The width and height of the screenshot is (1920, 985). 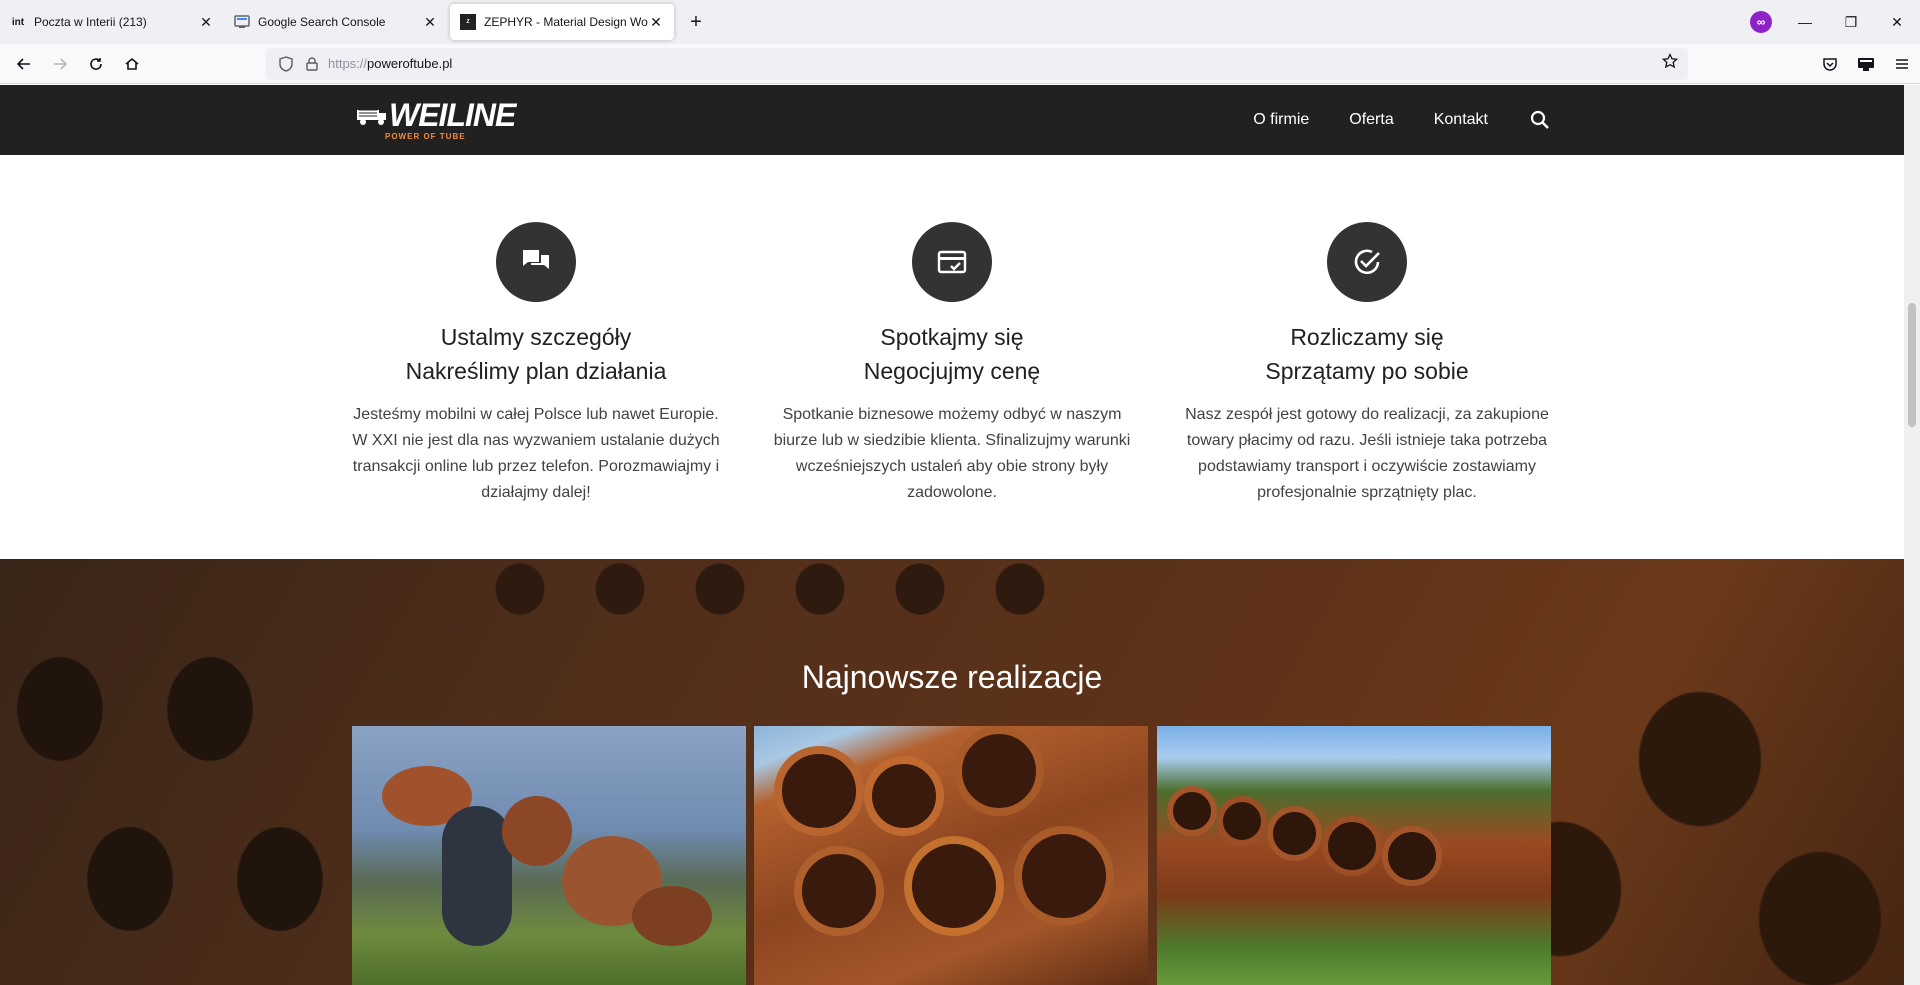 I want to click on window-close-button: ✕, so click(x=1897, y=22).